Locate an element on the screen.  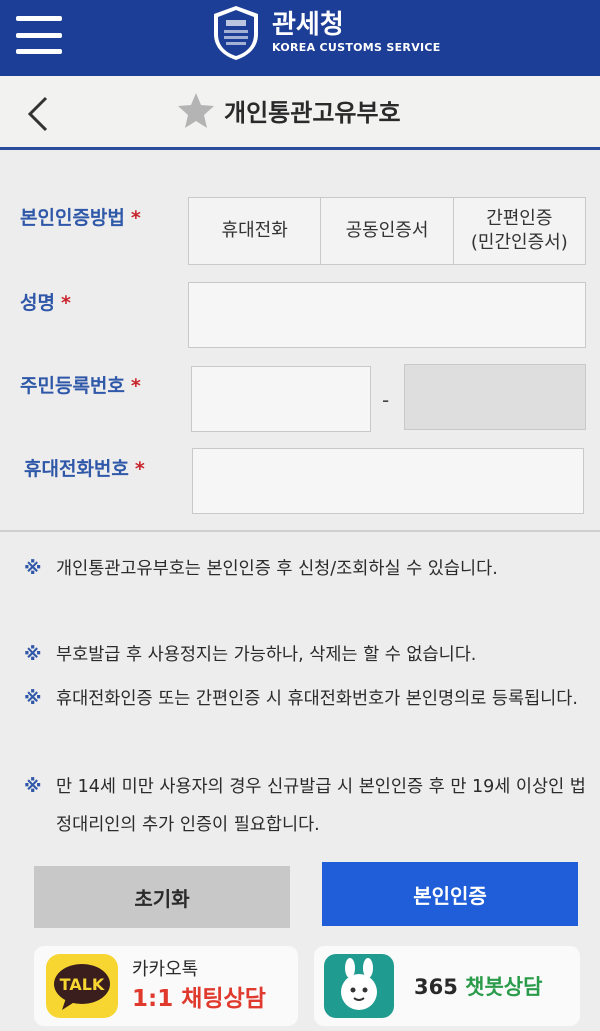
name-label: 성명 * is located at coordinates (45, 303).